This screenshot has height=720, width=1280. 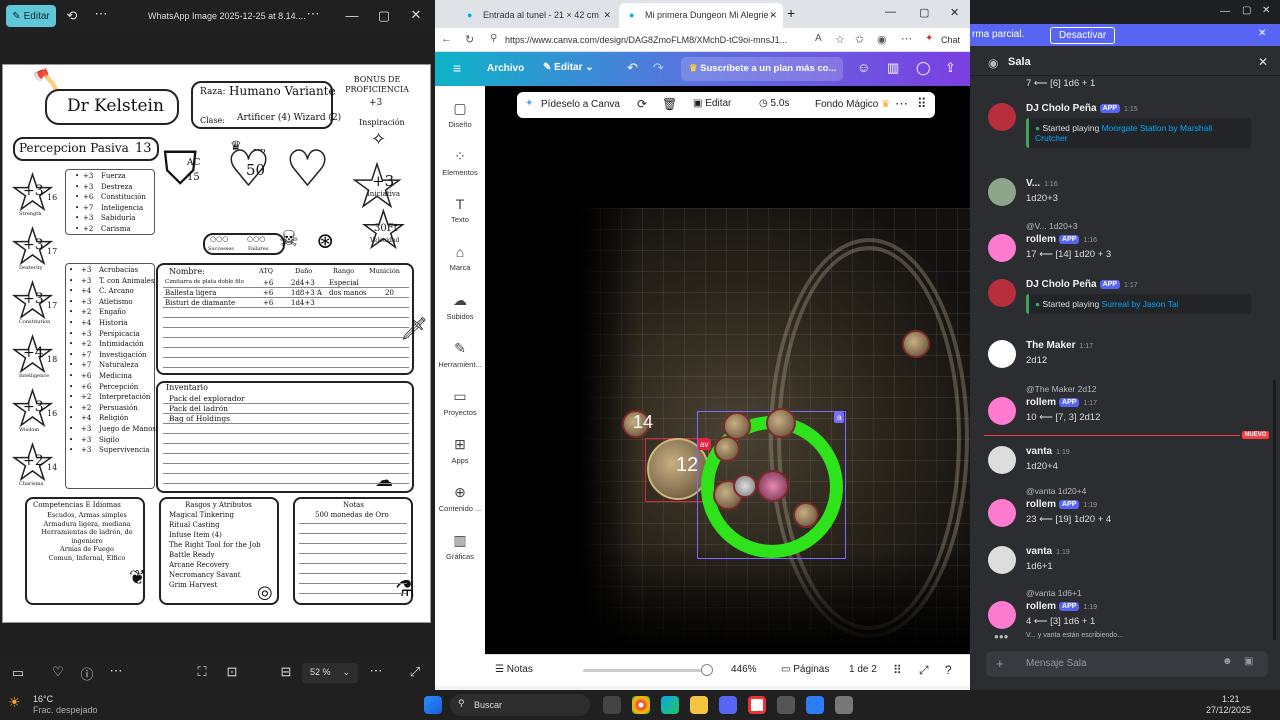 I want to click on task-view-icon, so click(x=612, y=705).